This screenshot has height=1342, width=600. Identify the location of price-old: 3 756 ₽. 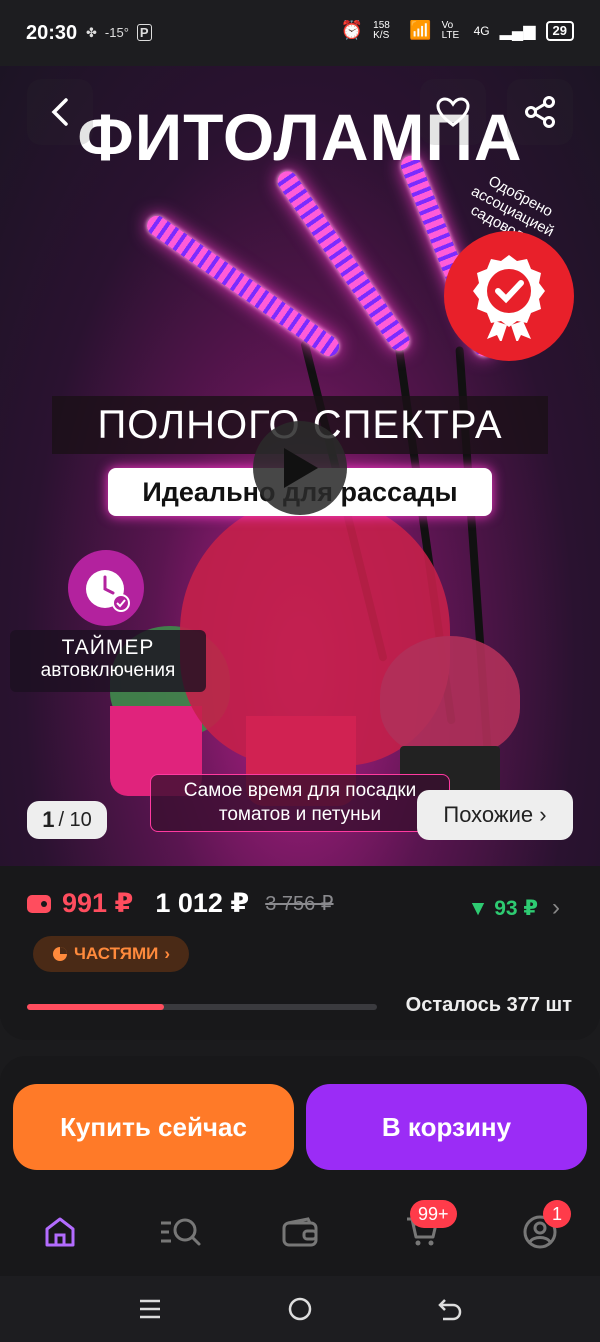
(299, 904).